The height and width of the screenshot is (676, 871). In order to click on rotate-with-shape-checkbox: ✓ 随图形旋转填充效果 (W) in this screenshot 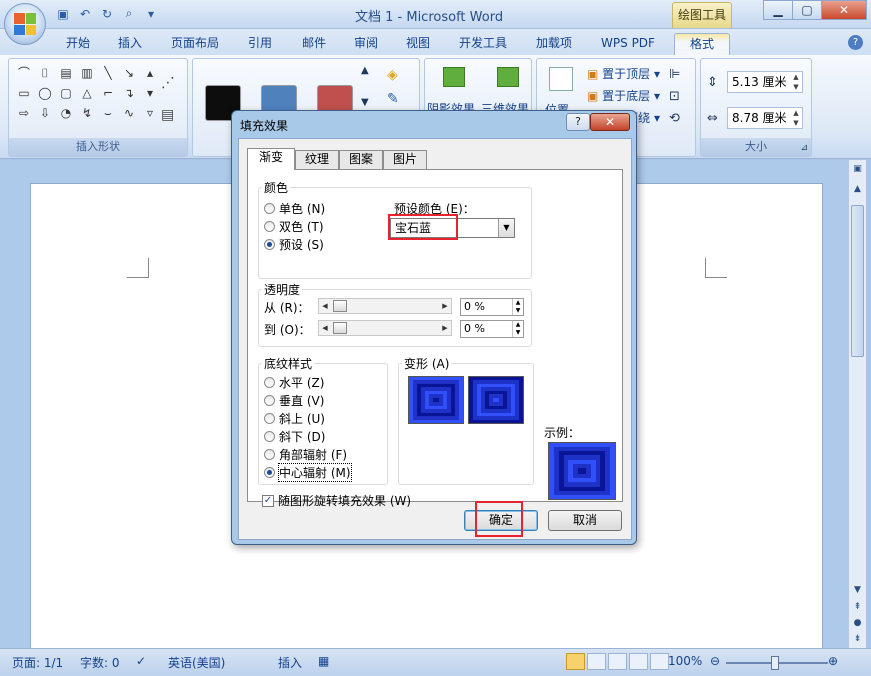, I will do `click(336, 500)`.